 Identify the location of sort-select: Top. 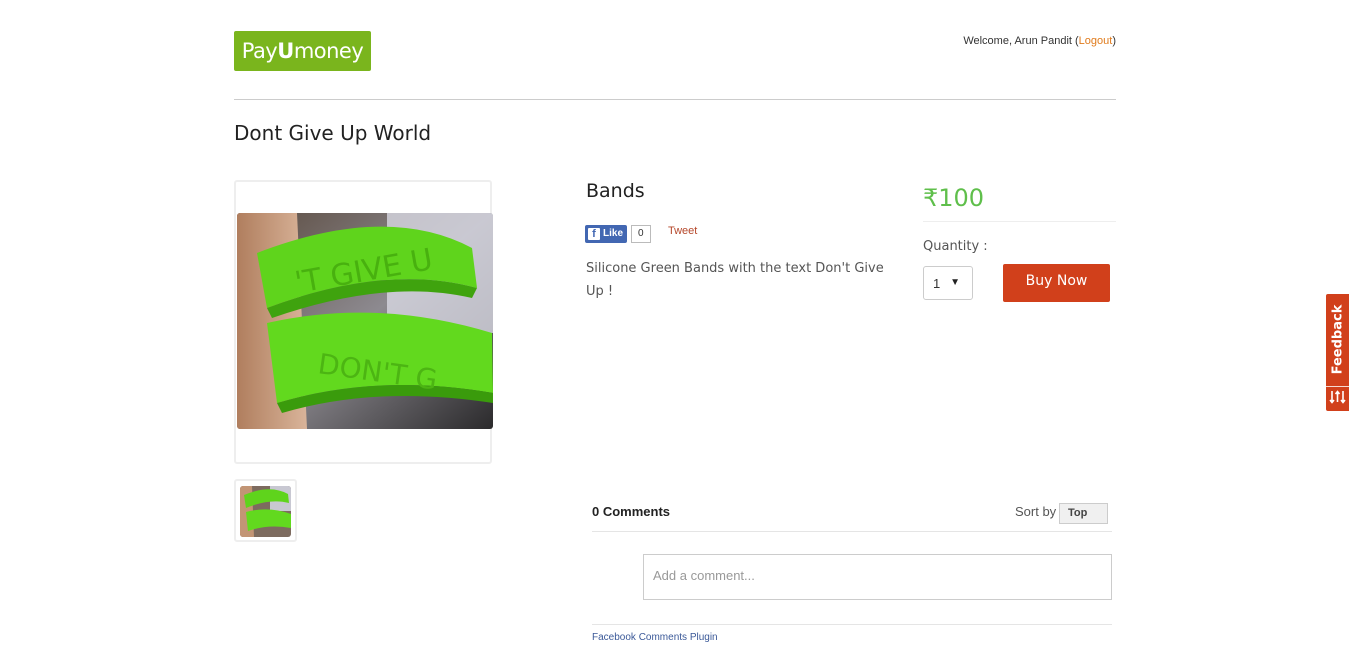
(1083, 513).